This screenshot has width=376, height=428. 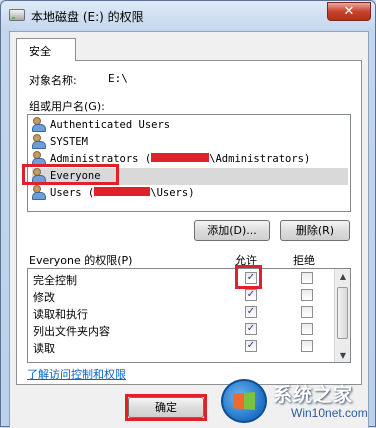 I want to click on windows-logo-icon, so click(x=244, y=401).